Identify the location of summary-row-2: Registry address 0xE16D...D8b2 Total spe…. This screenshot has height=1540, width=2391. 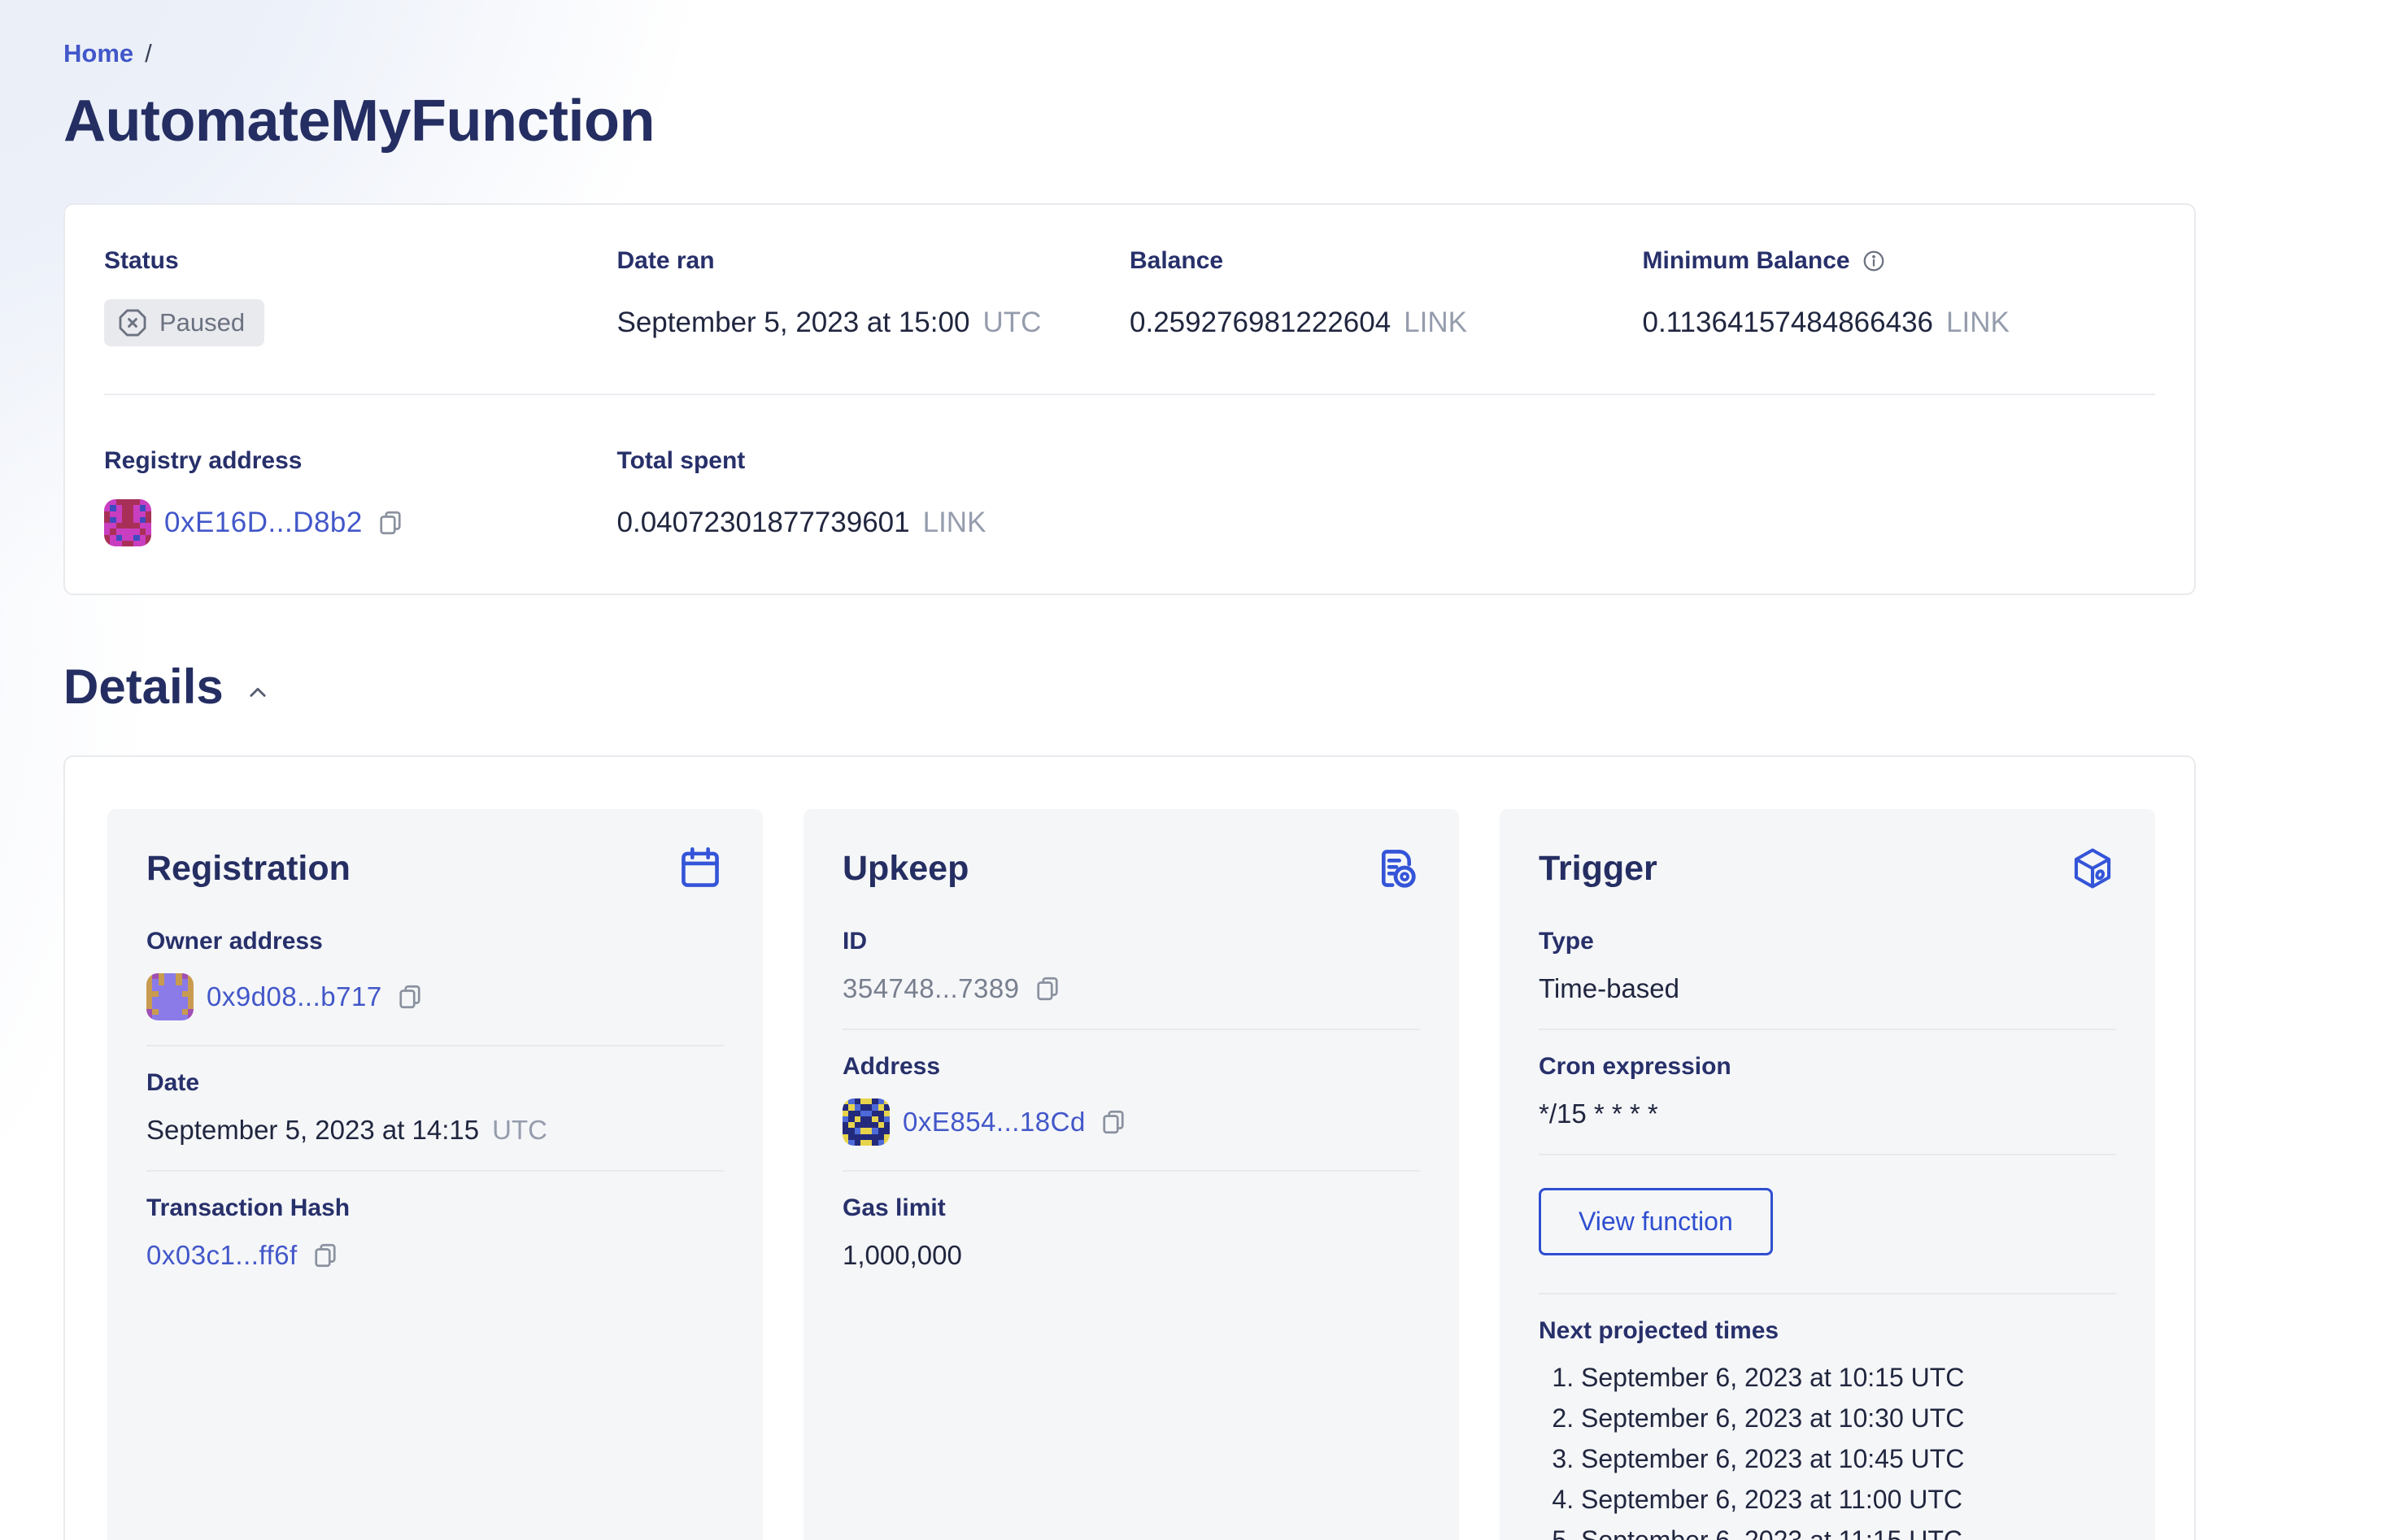
(1129, 496).